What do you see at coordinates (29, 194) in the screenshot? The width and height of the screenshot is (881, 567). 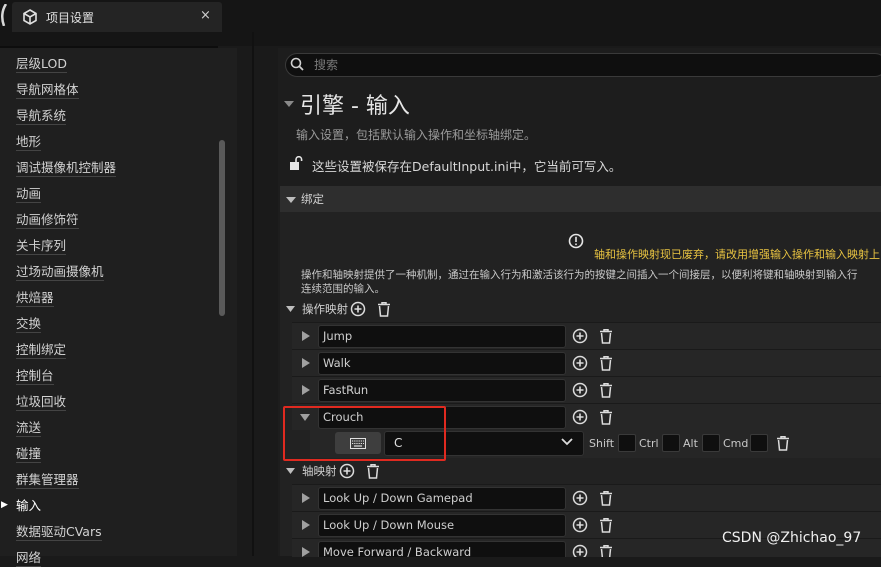 I see `sidebar-item: 动画` at bounding box center [29, 194].